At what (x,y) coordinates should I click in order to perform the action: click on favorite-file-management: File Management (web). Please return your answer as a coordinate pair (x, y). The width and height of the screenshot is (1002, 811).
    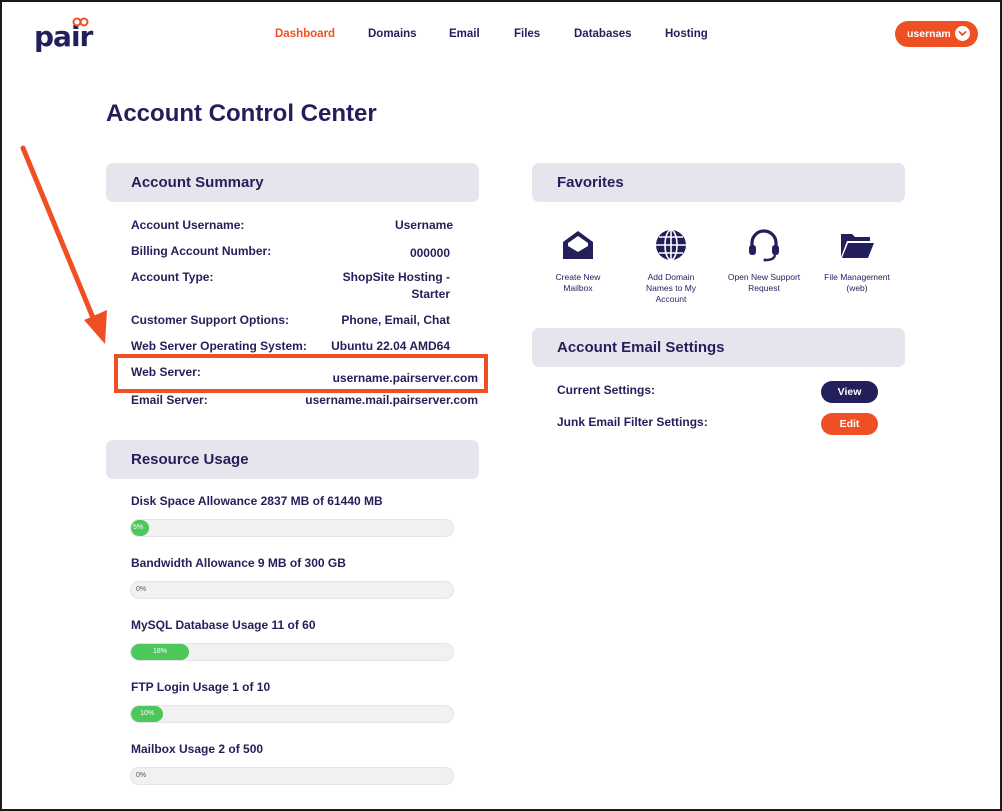
    Looking at the image, I should click on (857, 261).